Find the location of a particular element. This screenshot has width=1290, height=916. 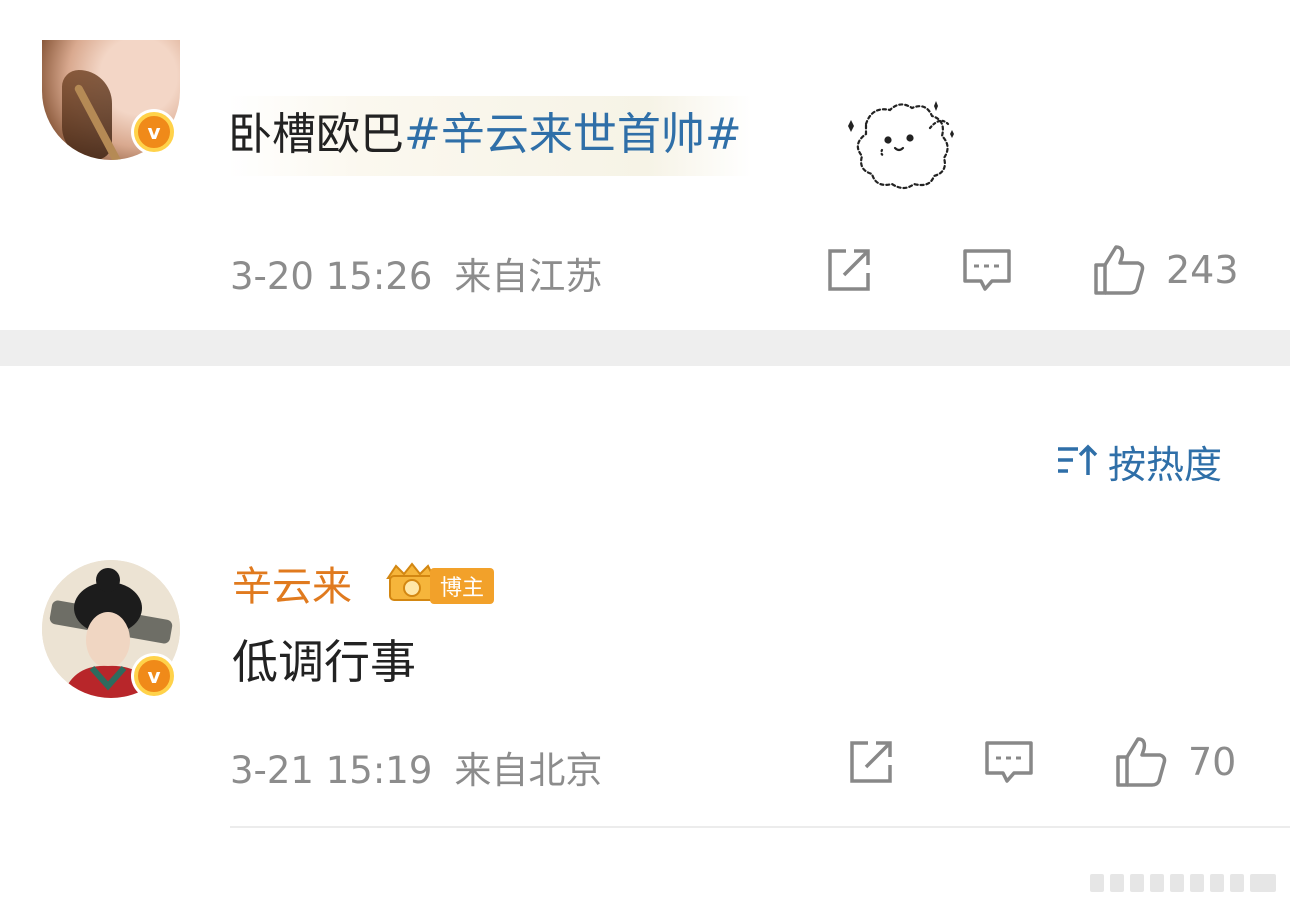

blogger-tag: 博主 is located at coordinates (462, 586).